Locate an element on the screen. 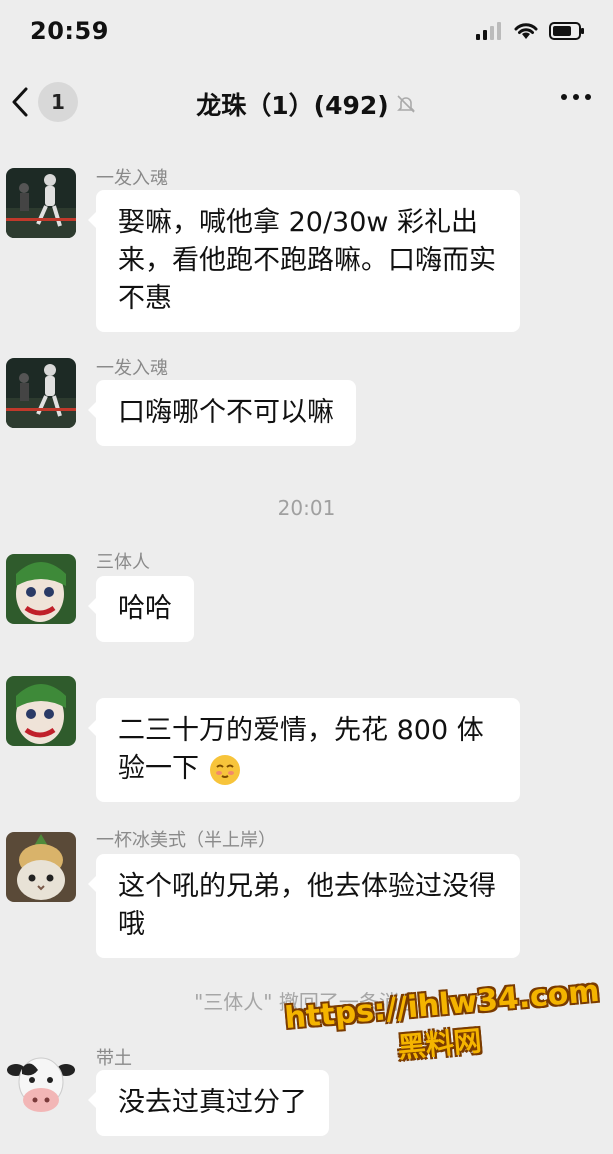 Image resolution: width=613 pixels, height=1154 pixels. message-item: 一发入魂 娶嘛，喊他拿 20/30w 彩礼出来，看他跑不跑路嘛。口嗨而实不惠 is located at coordinates (306, 249).